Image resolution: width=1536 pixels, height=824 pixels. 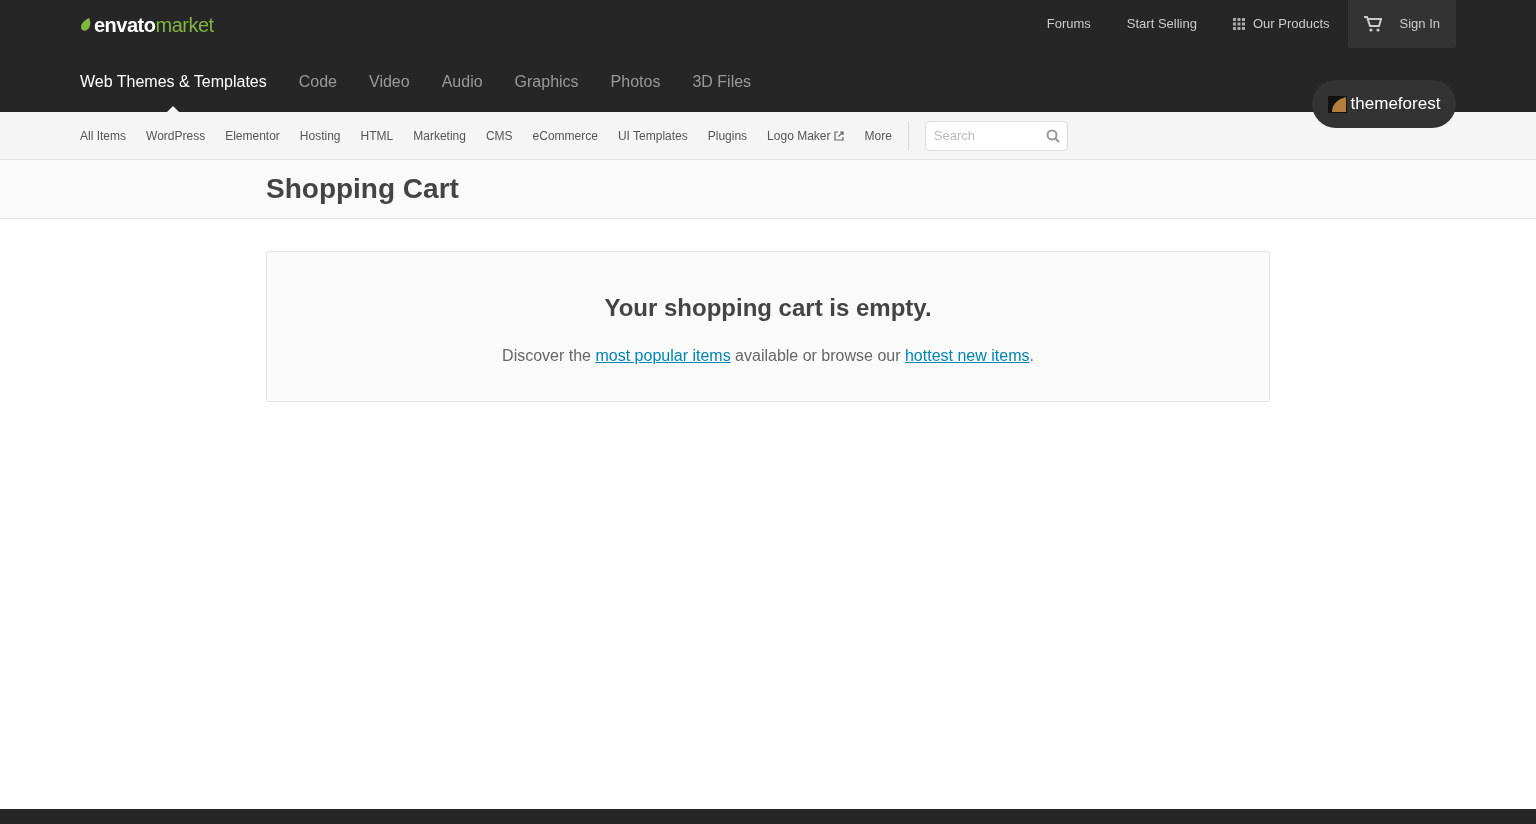 What do you see at coordinates (806, 135) in the screenshot?
I see `subnav-link: Logo Maker` at bounding box center [806, 135].